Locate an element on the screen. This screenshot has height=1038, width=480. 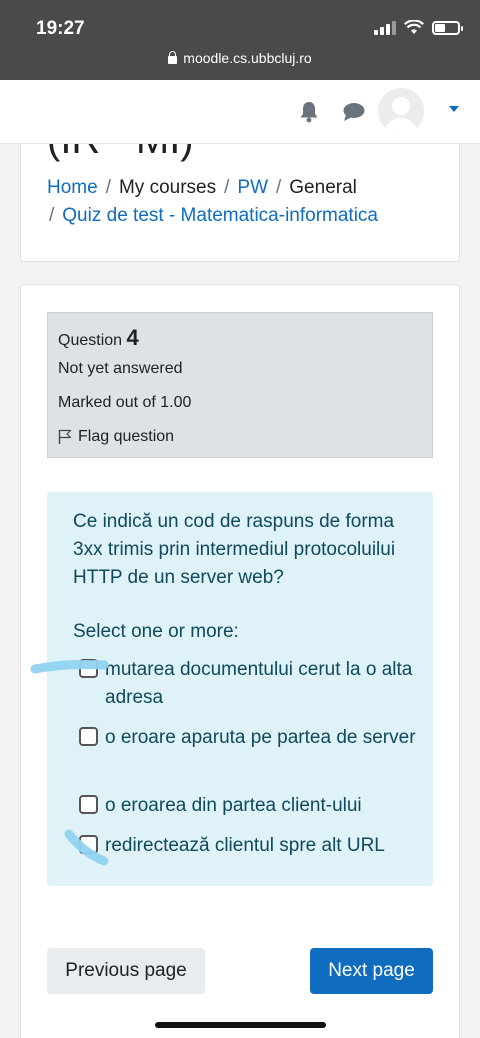
answer-label: o eroare aparuta pe partea de server is located at coordinates (260, 737).